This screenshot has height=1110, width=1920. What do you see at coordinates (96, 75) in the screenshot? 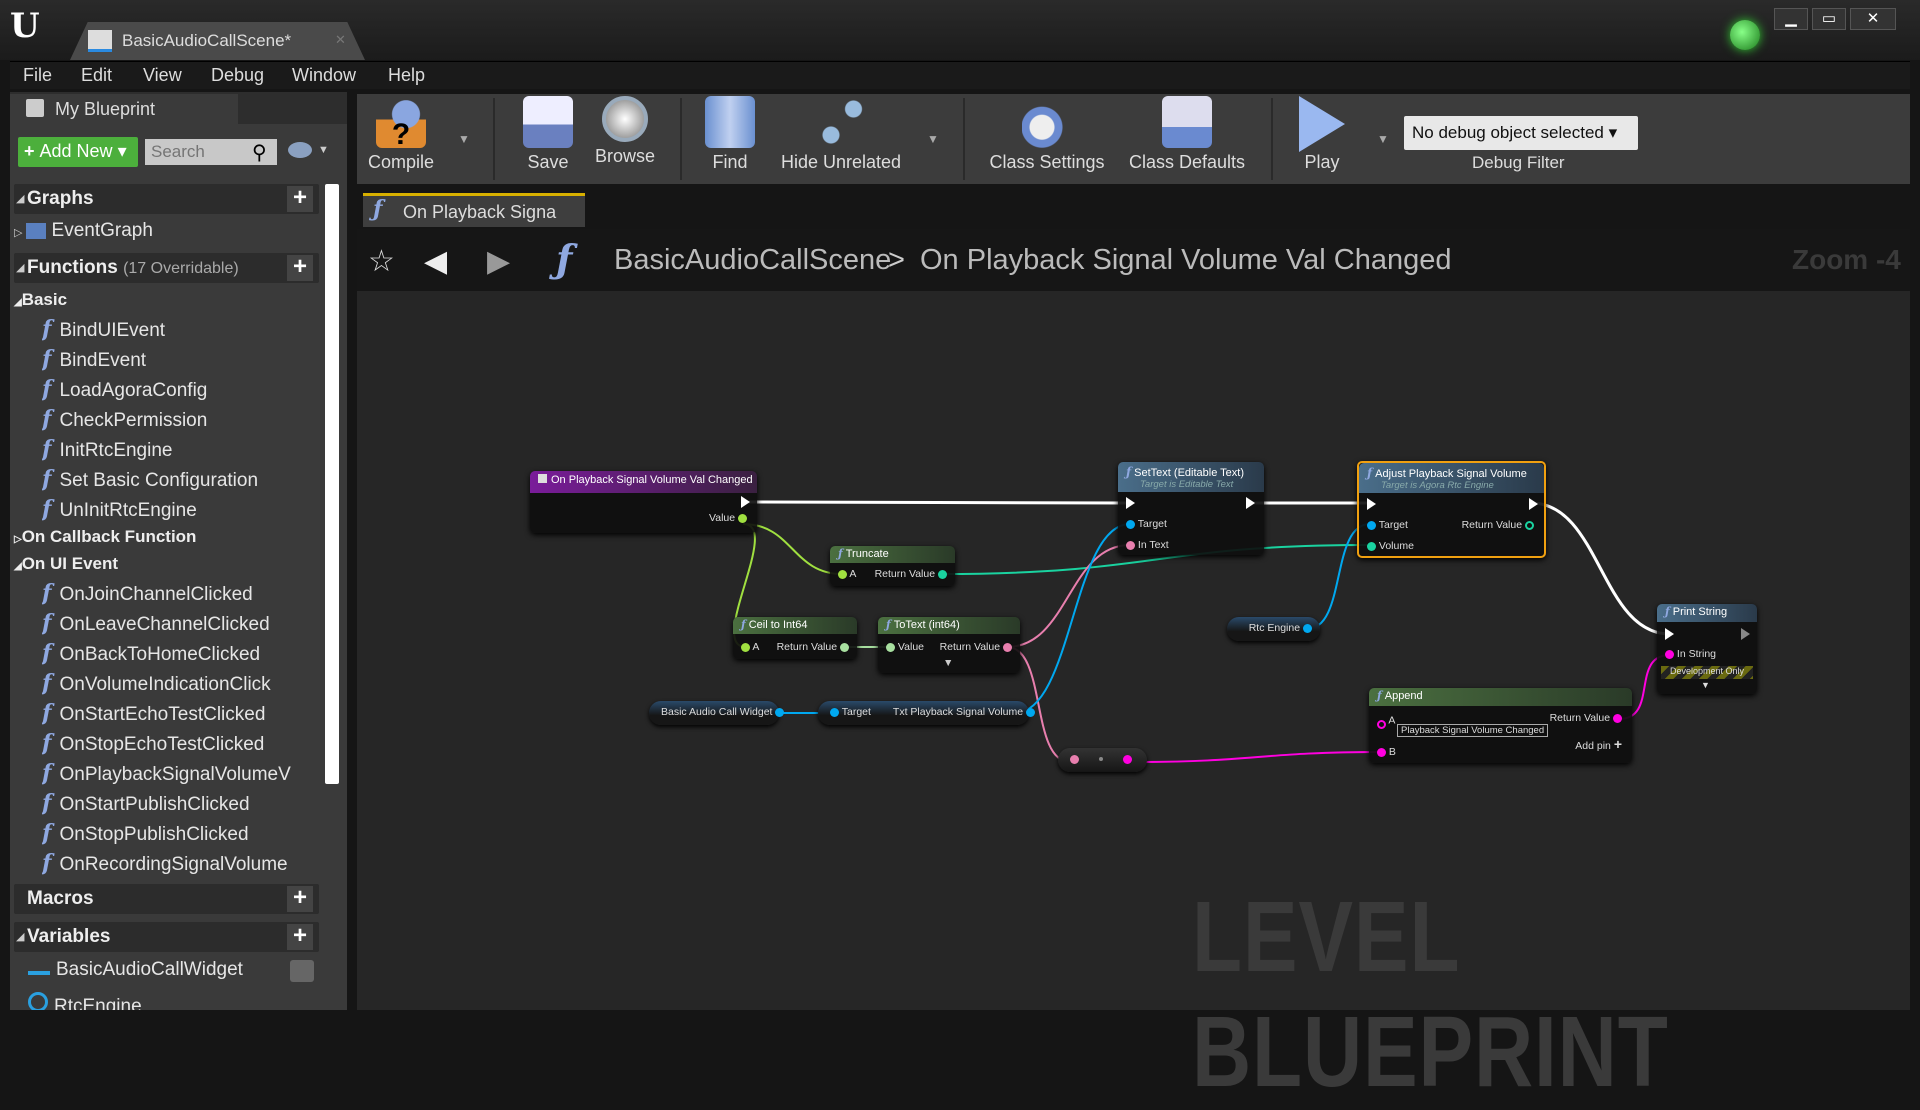
I see `menu-edit: Edit` at bounding box center [96, 75].